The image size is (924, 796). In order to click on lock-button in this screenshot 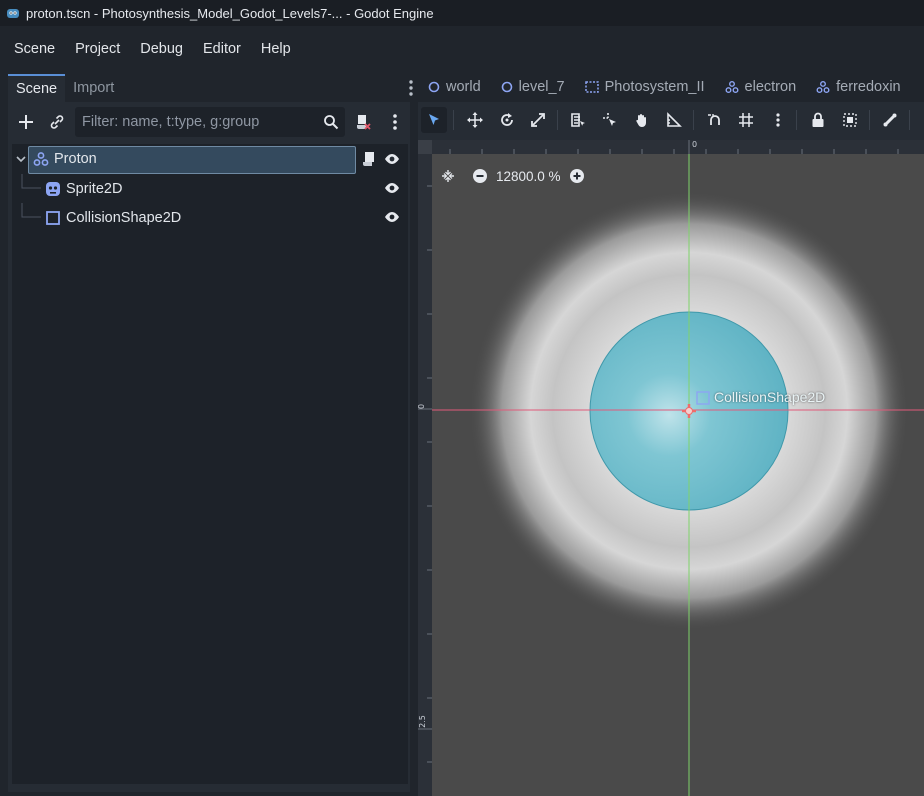, I will do `click(818, 120)`.